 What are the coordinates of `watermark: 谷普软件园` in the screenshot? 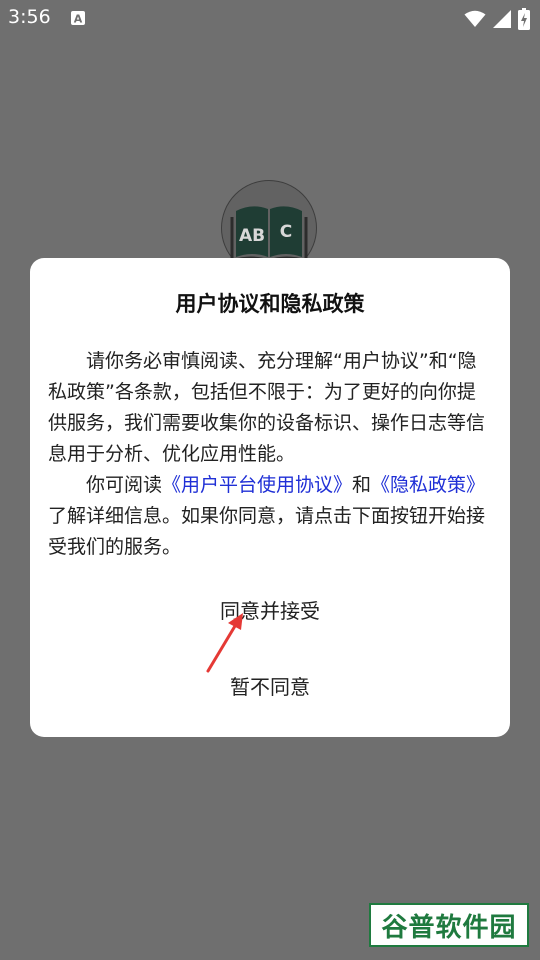 It's located at (449, 925).